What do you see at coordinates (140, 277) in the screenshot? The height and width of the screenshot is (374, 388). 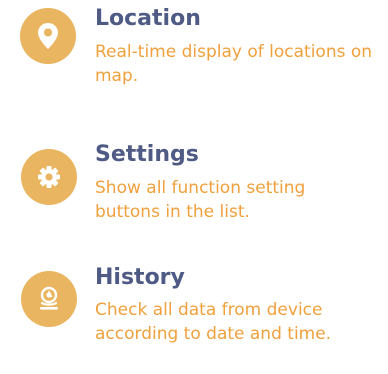 I see `feature-title: History` at bounding box center [140, 277].